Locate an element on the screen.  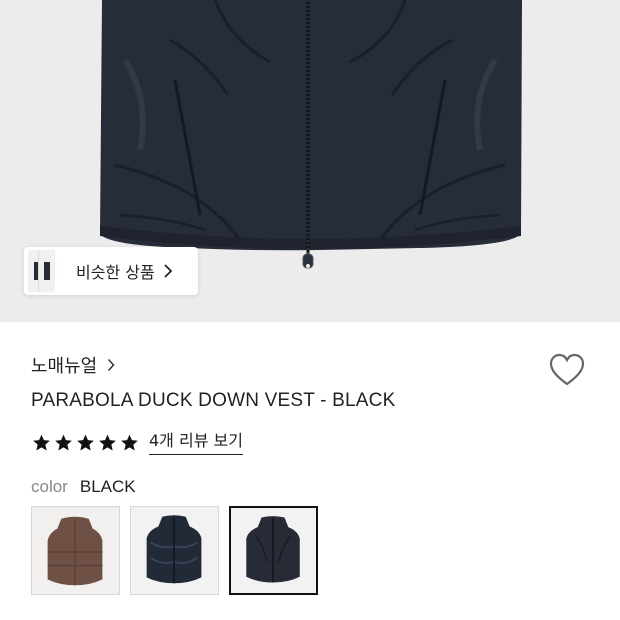
brown-vest-thumbnail-icon is located at coordinates (75, 550).